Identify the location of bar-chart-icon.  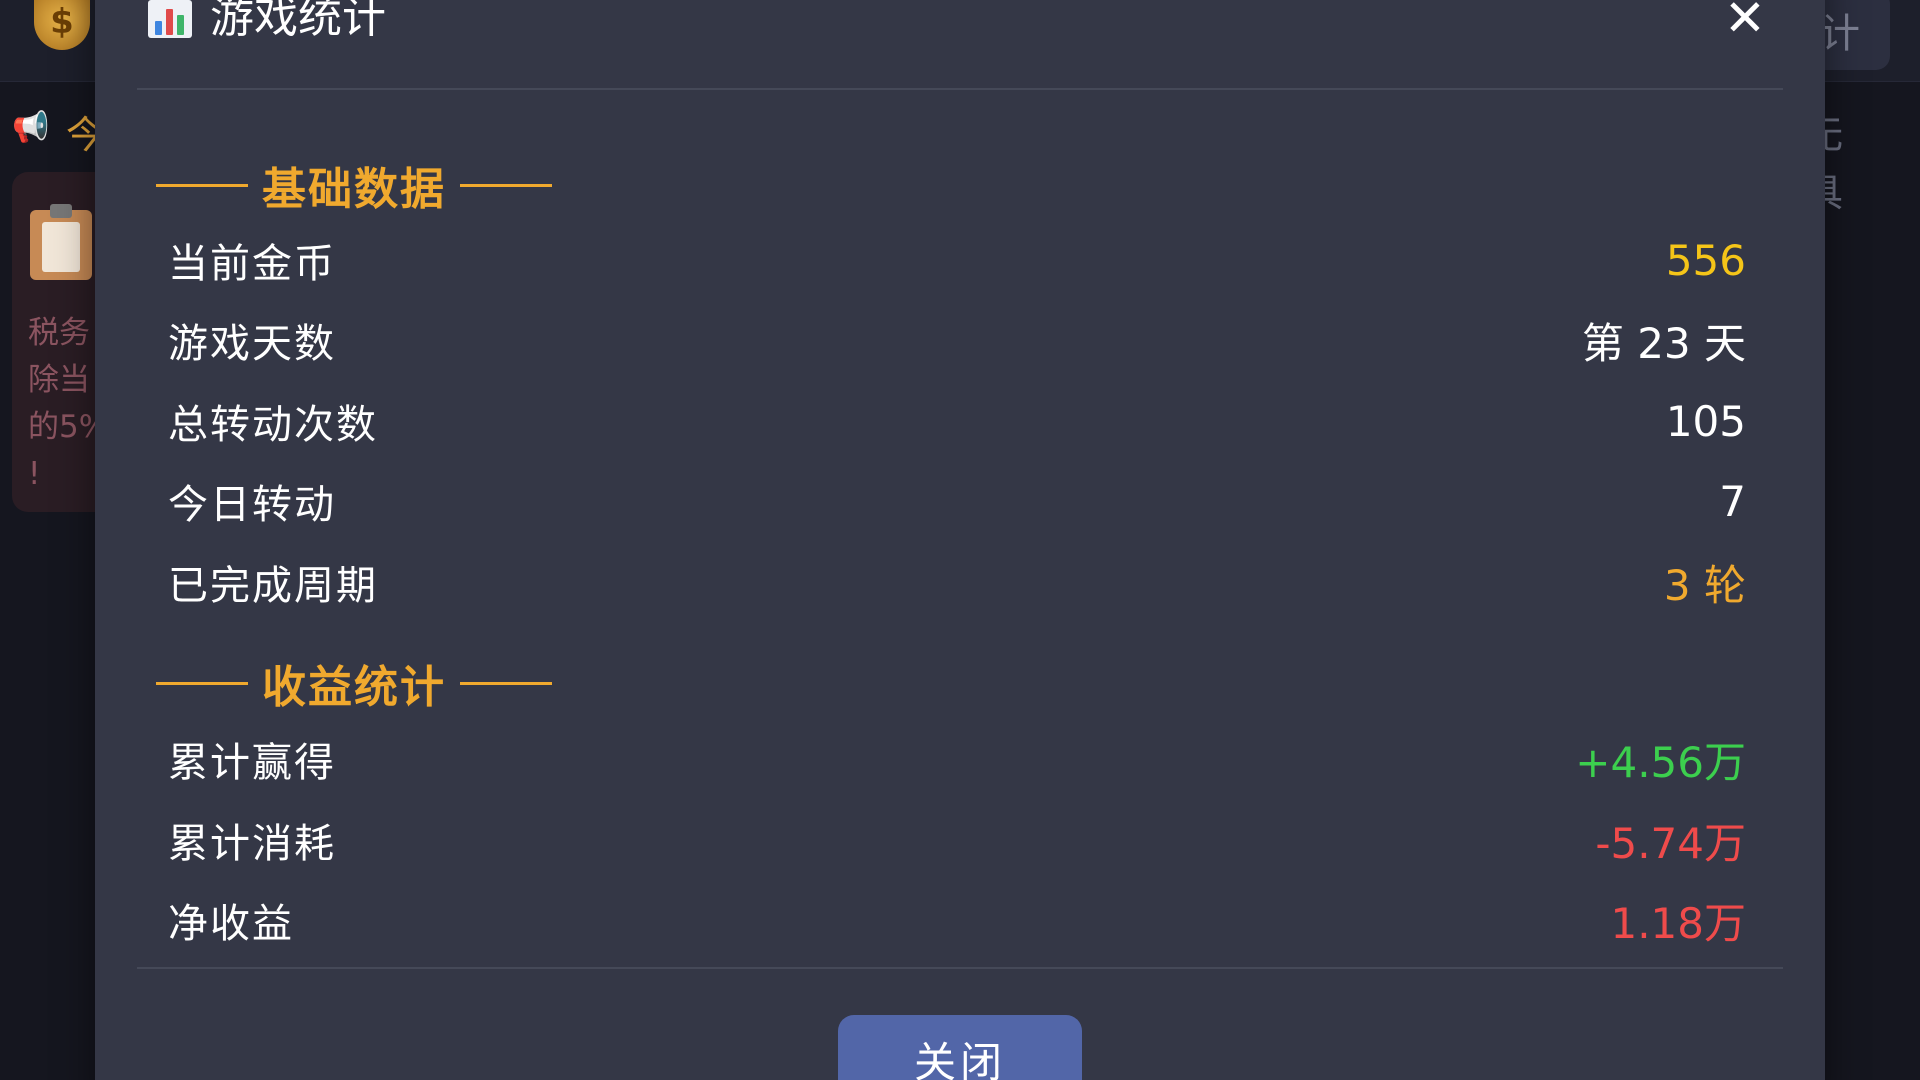
(170, 19).